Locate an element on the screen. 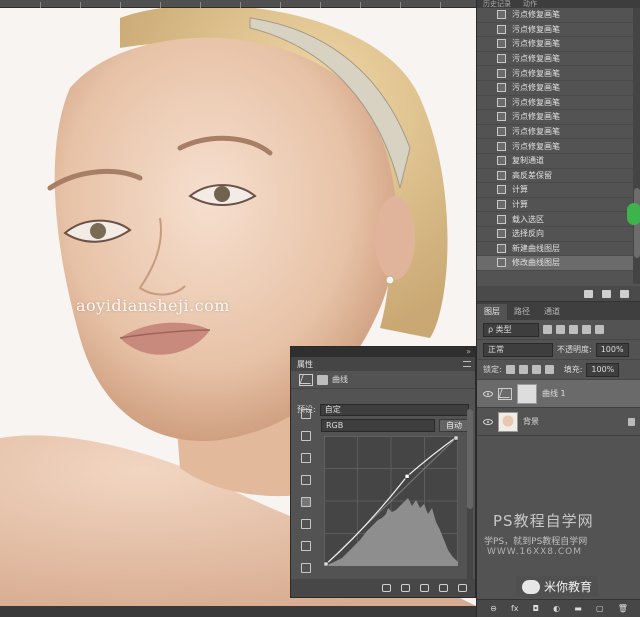 This screenshot has width=640, height=617. lock-pixels-icon is located at coordinates (523, 369).